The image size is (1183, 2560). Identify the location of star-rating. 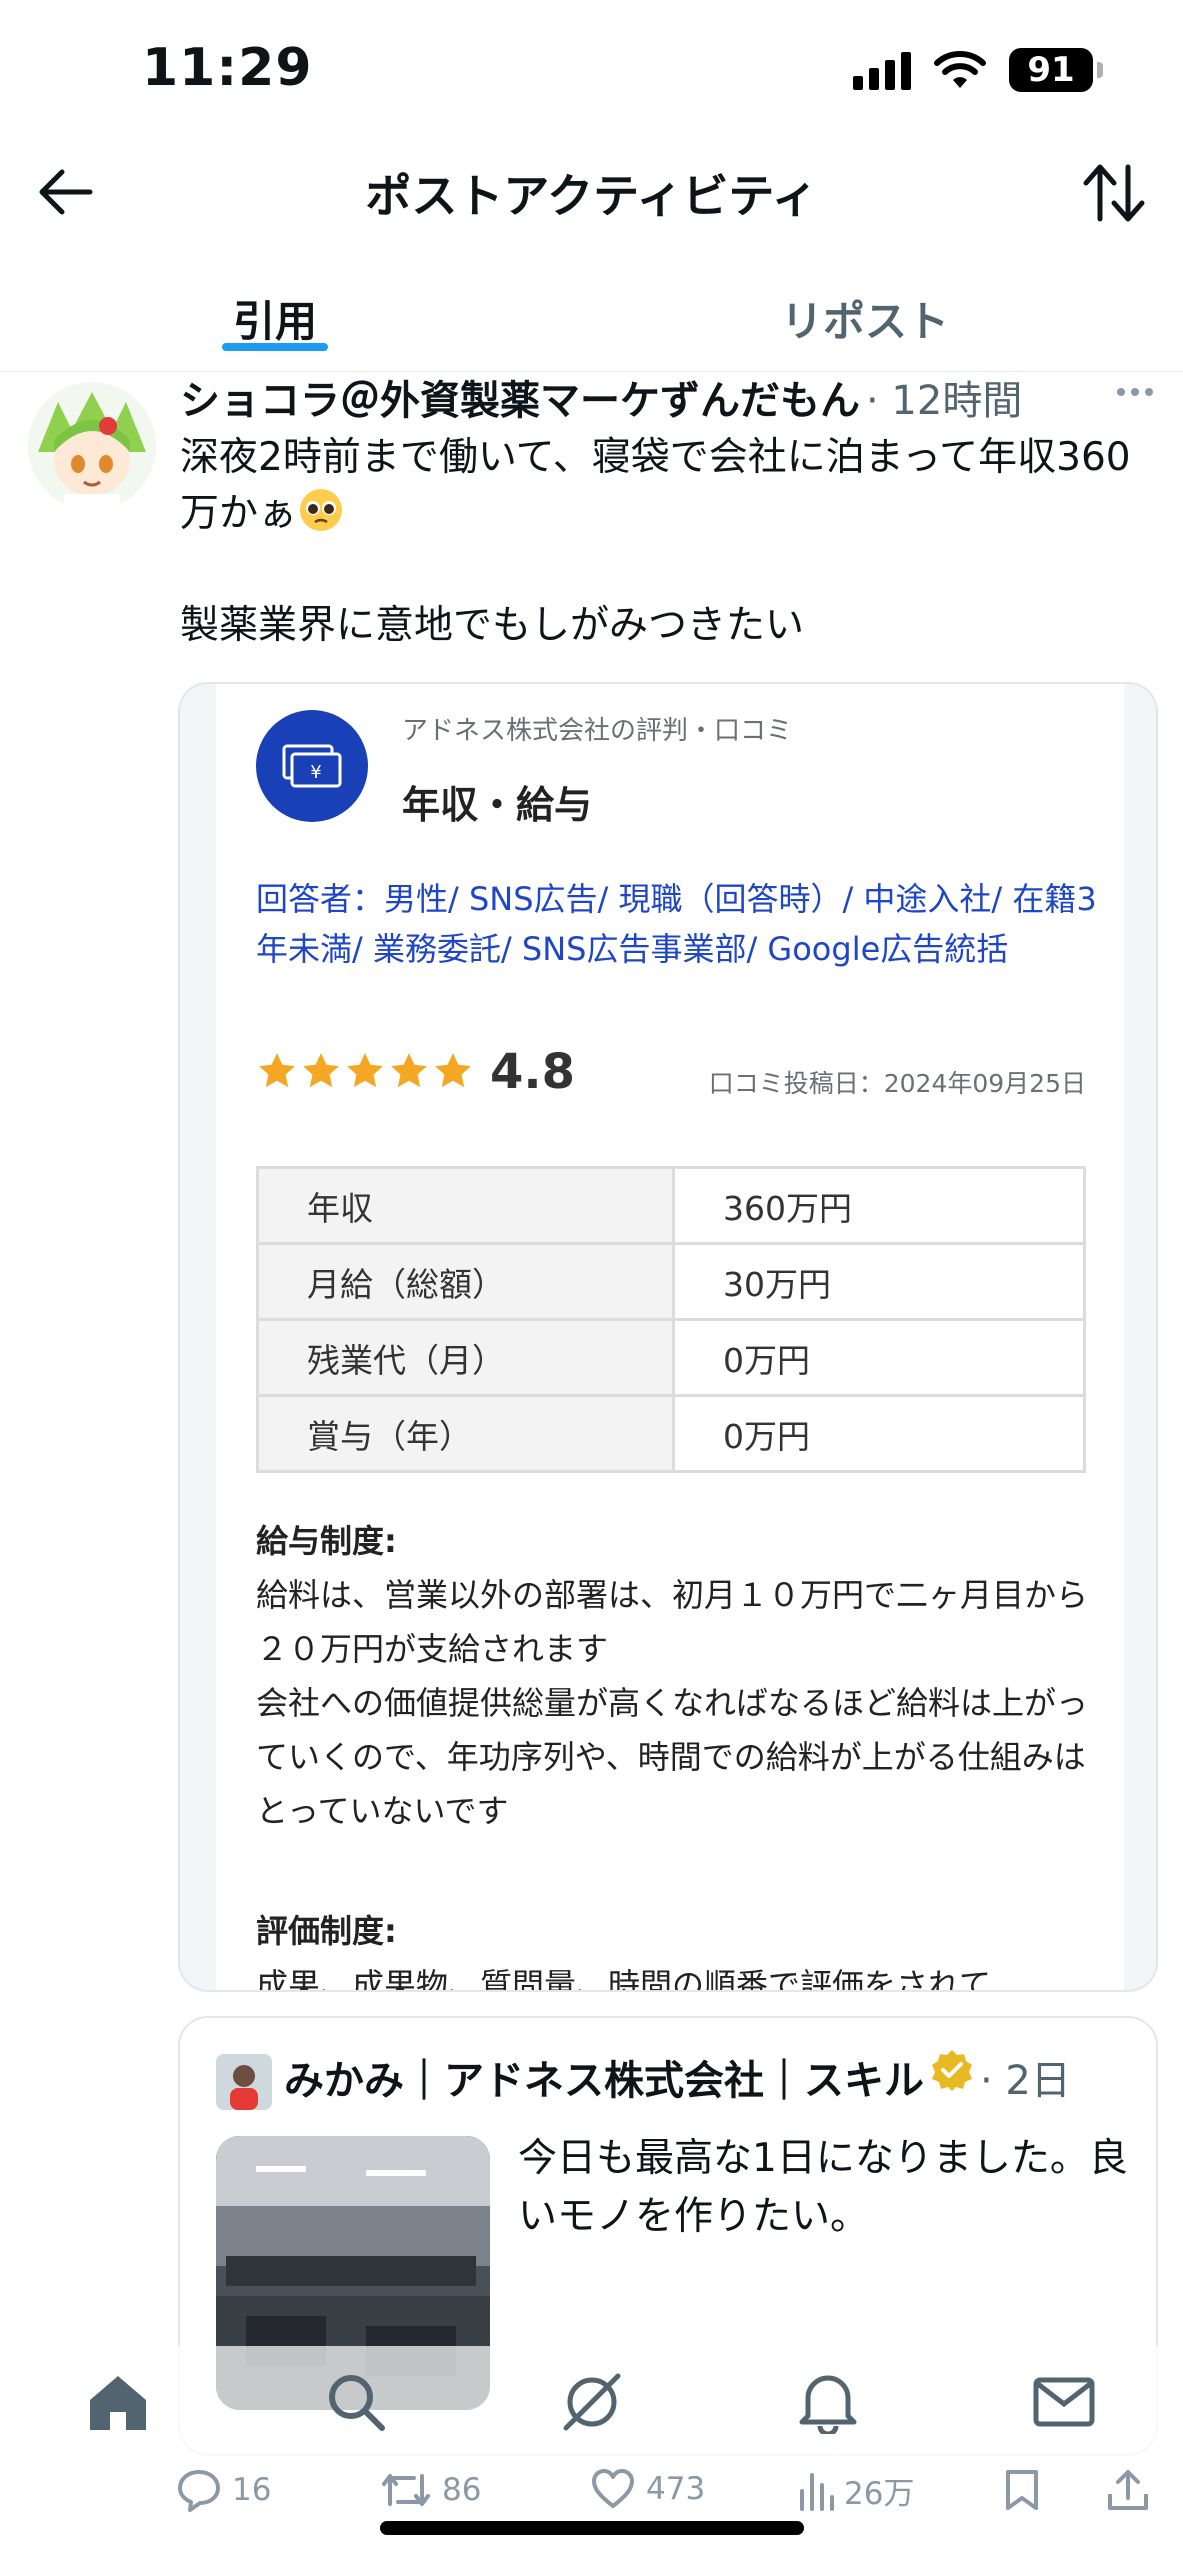
(365, 1071).